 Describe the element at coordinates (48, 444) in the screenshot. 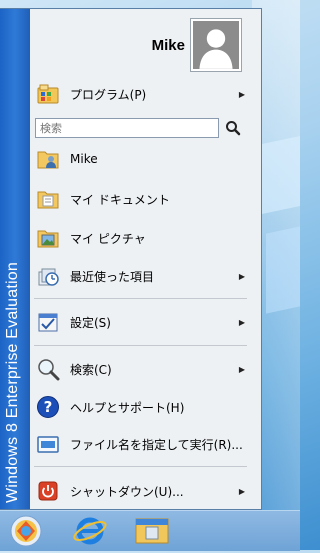

I see `run-icon` at that location.